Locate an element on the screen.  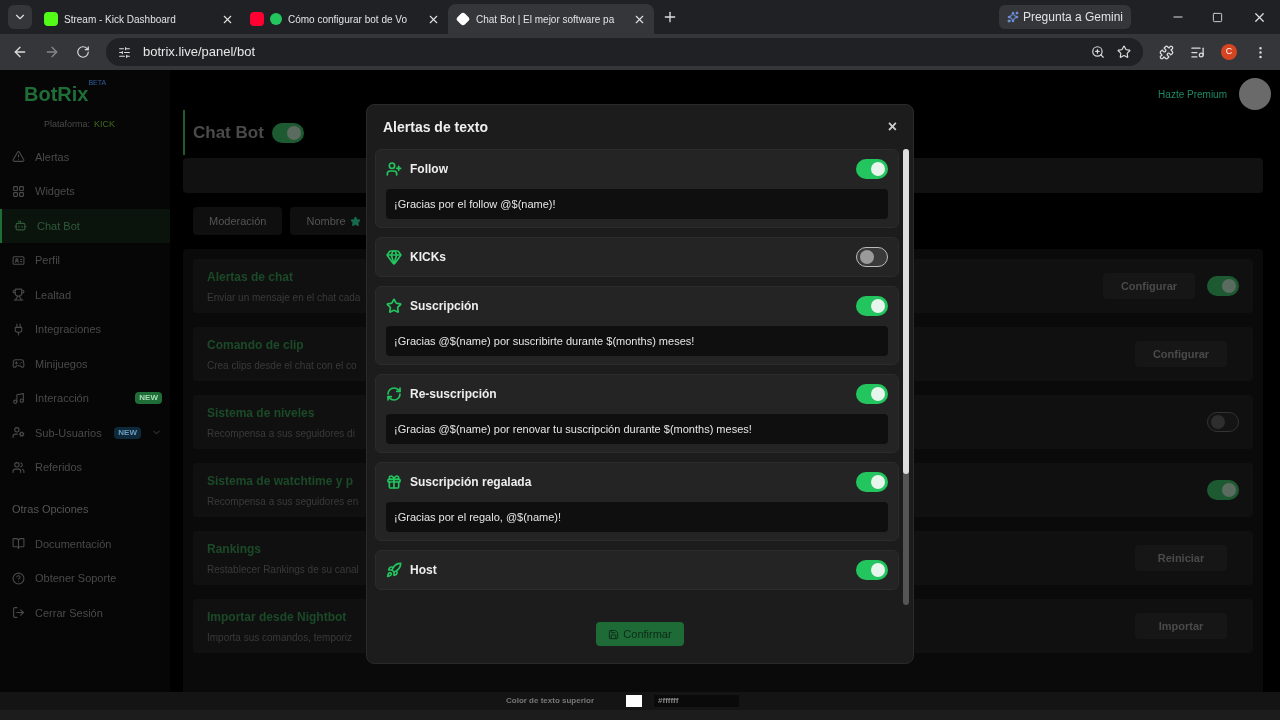
gift-icon is located at coordinates (394, 482).